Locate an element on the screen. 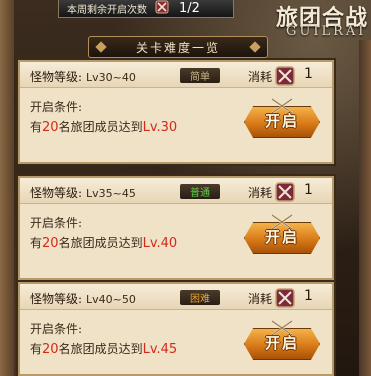 This screenshot has width=371, height=376. difficulty-text: 困难 is located at coordinates (200, 299).